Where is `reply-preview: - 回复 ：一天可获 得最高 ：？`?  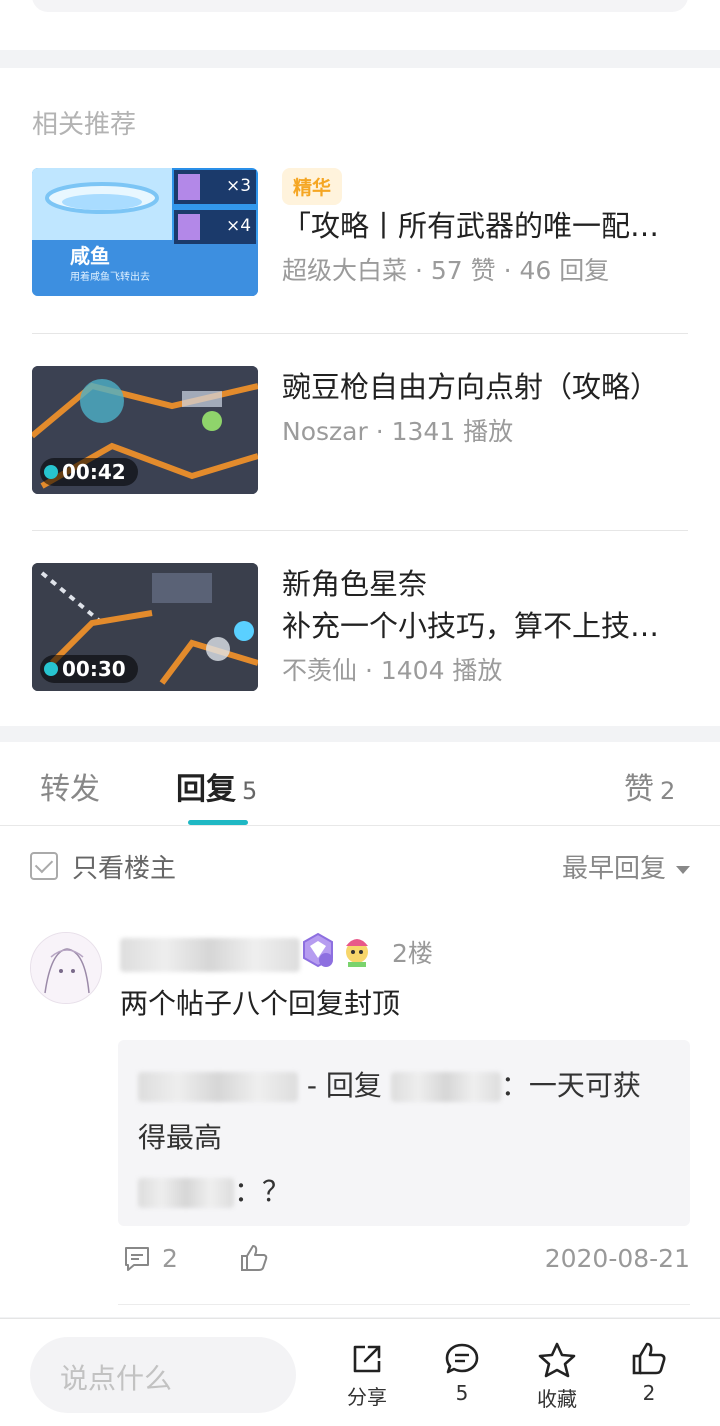 reply-preview: - 回复 ：一天可获 得最高 ：？ is located at coordinates (404, 1133).